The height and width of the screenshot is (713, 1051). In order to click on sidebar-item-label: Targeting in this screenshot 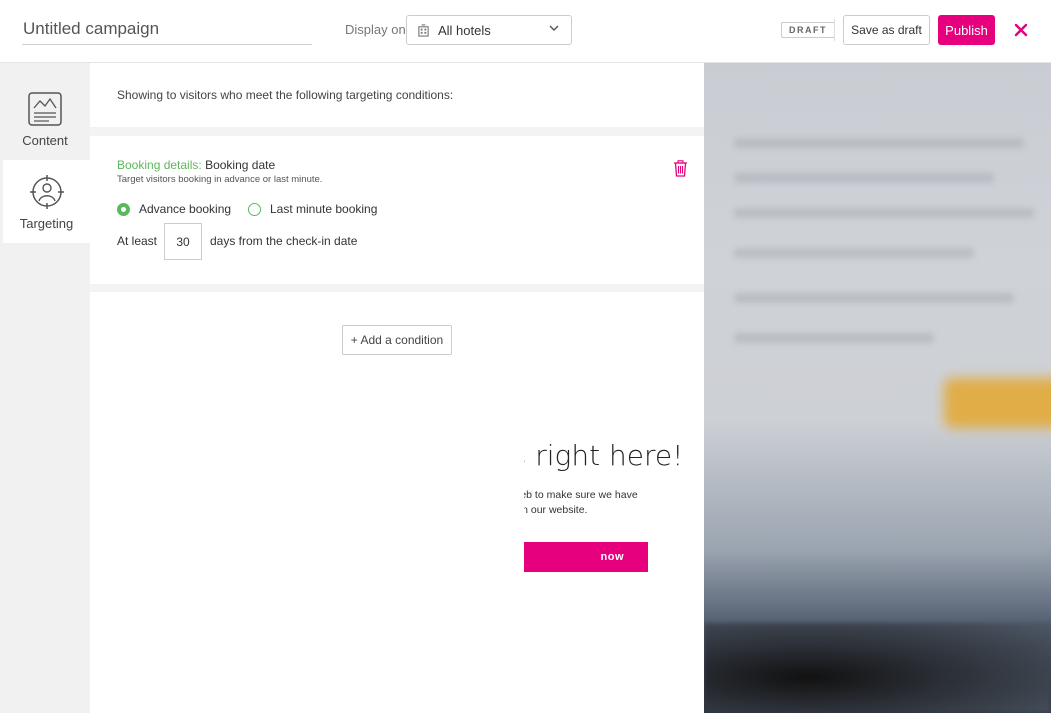, I will do `click(46, 223)`.